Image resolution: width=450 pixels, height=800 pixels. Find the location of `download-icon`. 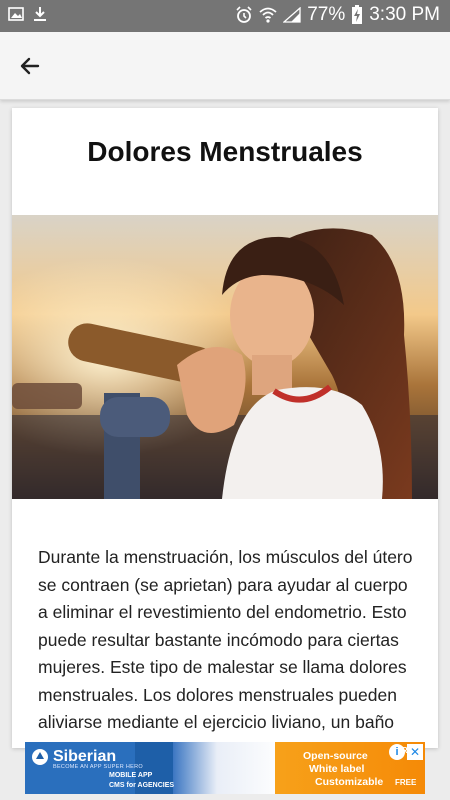

download-icon is located at coordinates (40, 14).